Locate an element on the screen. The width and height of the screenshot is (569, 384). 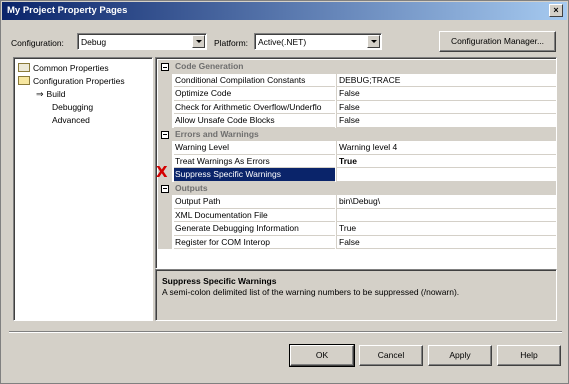
title-bar: My Project Property Pages × is located at coordinates (284, 11).